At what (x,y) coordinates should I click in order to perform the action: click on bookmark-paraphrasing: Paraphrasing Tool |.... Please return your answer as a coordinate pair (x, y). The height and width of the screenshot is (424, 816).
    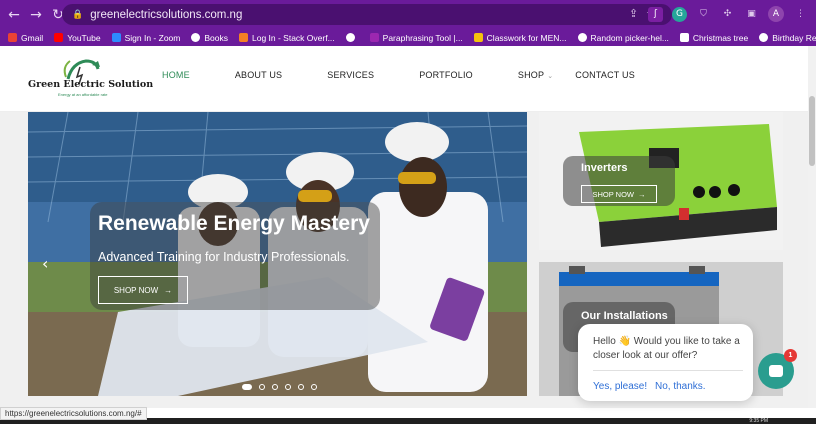
    Looking at the image, I should click on (416, 38).